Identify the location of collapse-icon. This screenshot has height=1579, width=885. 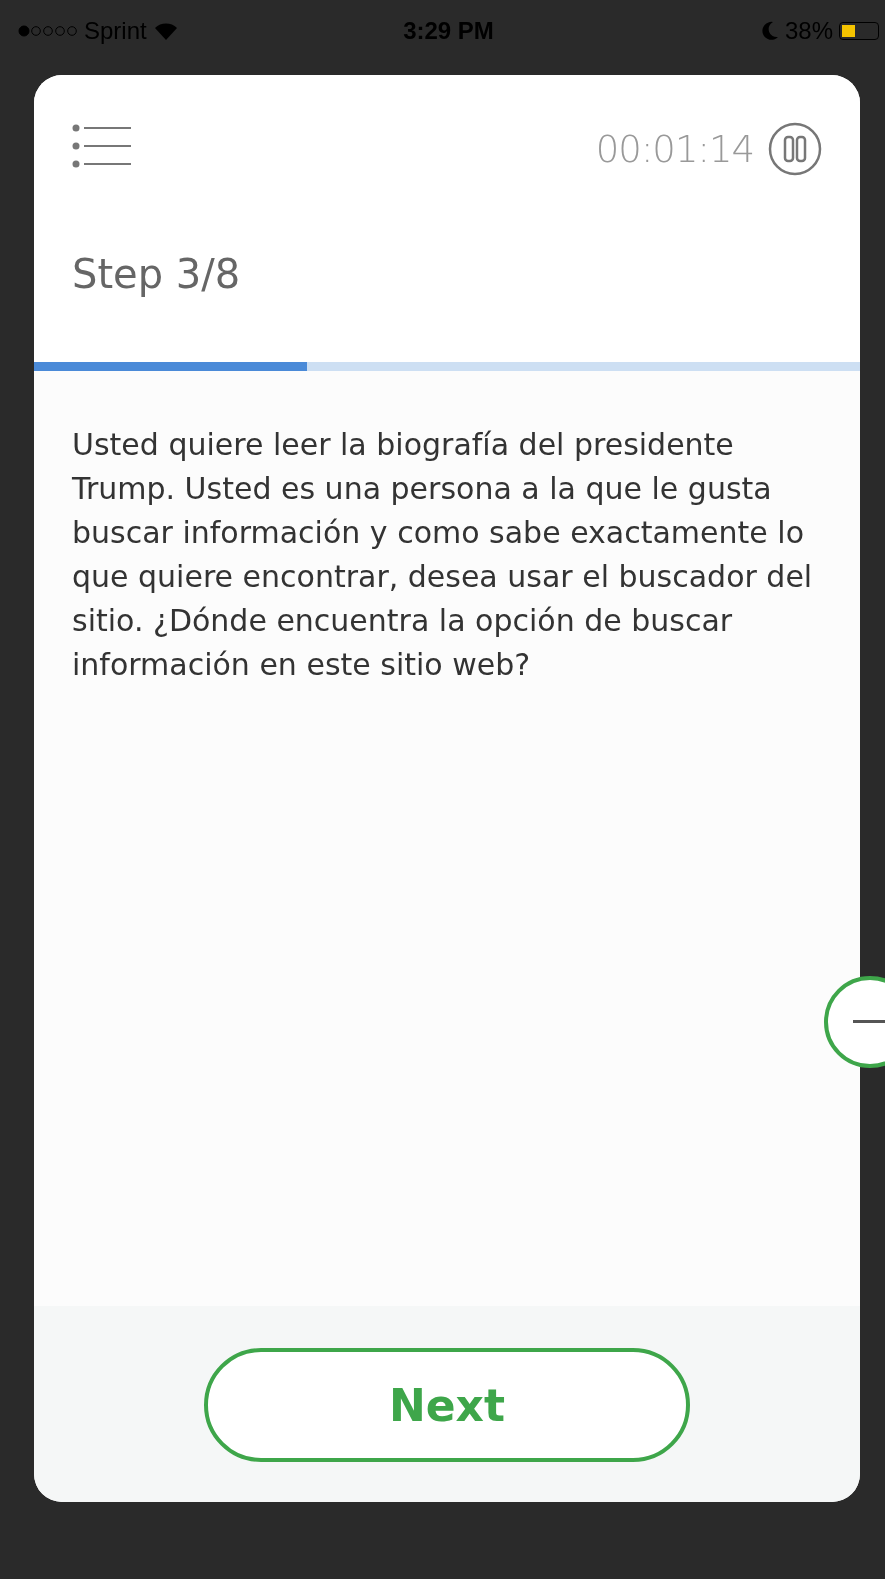
(854, 1022).